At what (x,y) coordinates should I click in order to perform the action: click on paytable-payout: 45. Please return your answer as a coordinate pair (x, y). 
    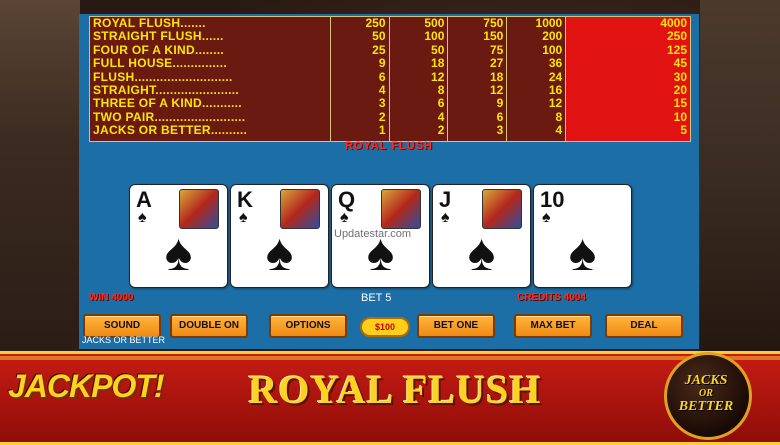
    Looking at the image, I should click on (680, 64).